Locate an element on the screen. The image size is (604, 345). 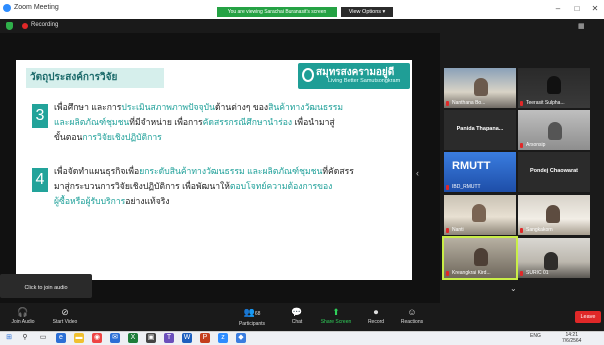
gallery-next-page-icon: ⌄ is located at coordinates (513, 288).